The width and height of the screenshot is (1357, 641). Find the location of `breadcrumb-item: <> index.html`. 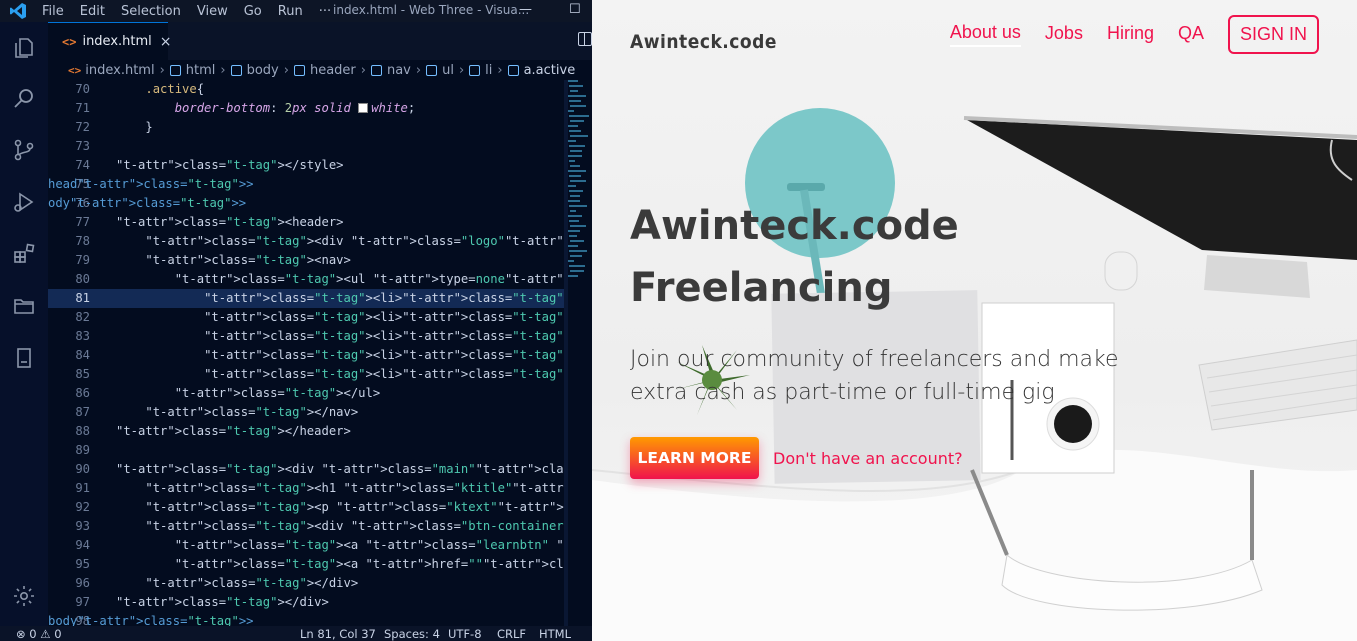

breadcrumb-item: <> index.html is located at coordinates (111, 70).